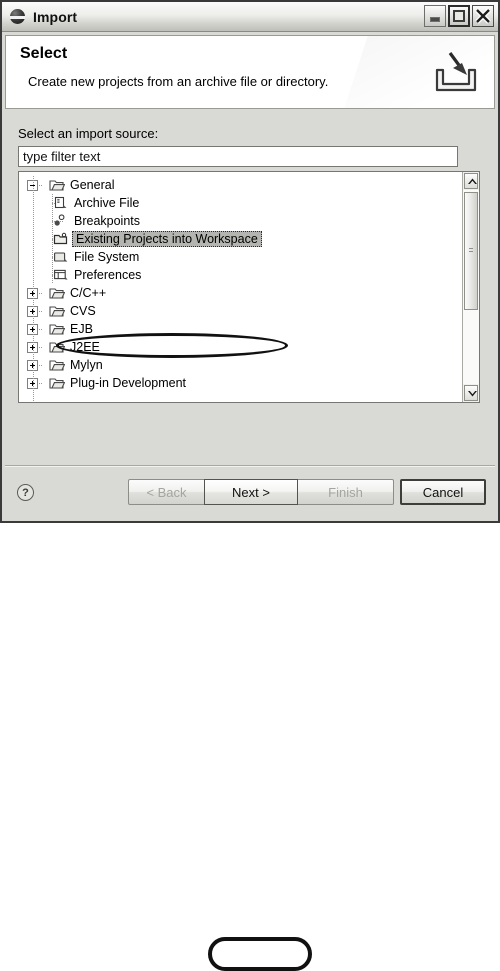  Describe the element at coordinates (250, 17) in the screenshot. I see `title-bar: Import` at that location.